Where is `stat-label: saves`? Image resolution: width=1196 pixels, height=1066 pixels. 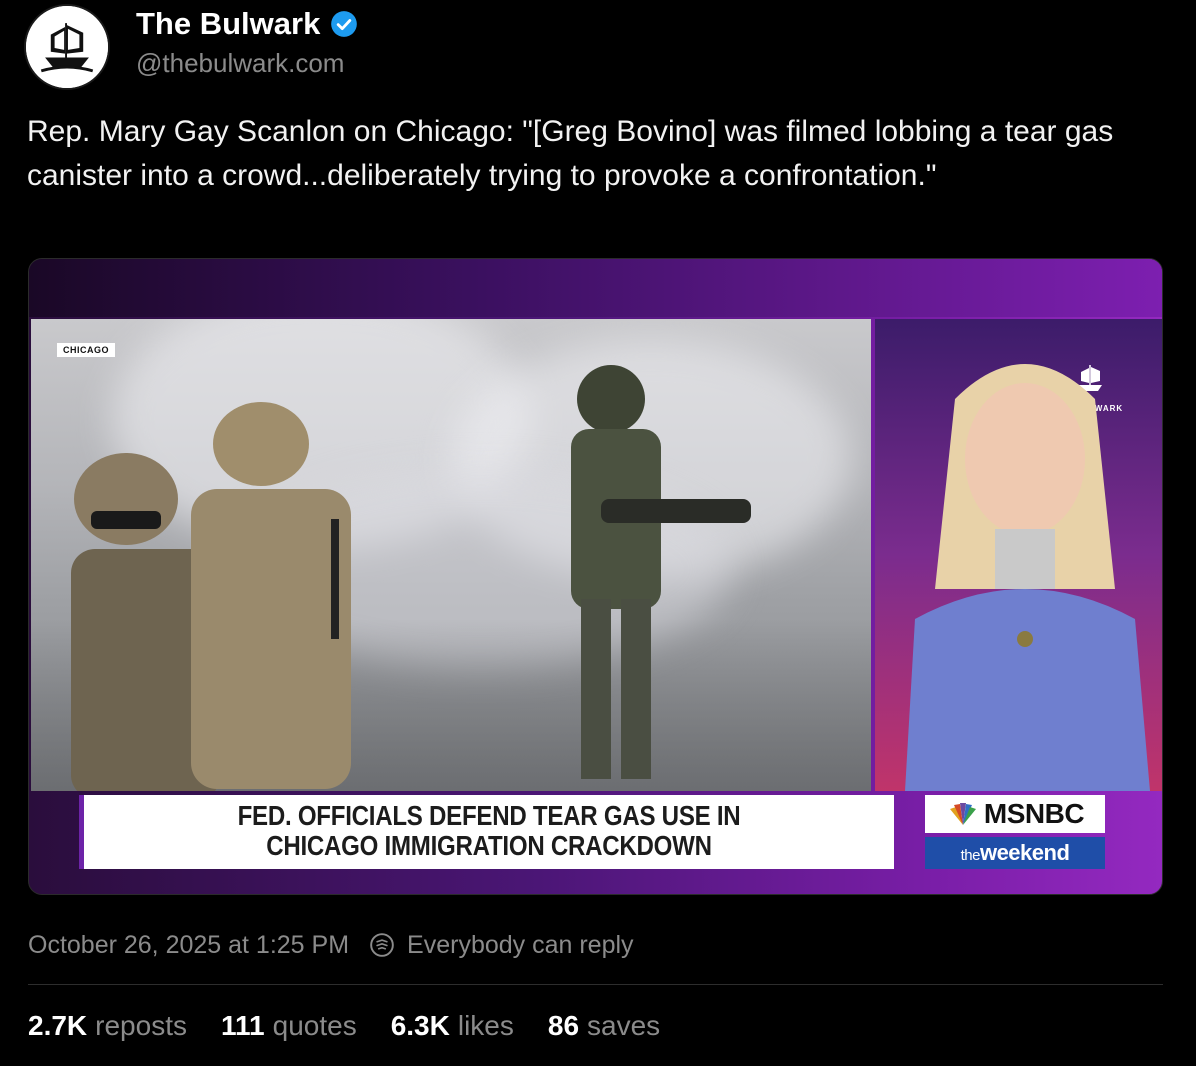
stat-label: saves is located at coordinates (624, 1025).